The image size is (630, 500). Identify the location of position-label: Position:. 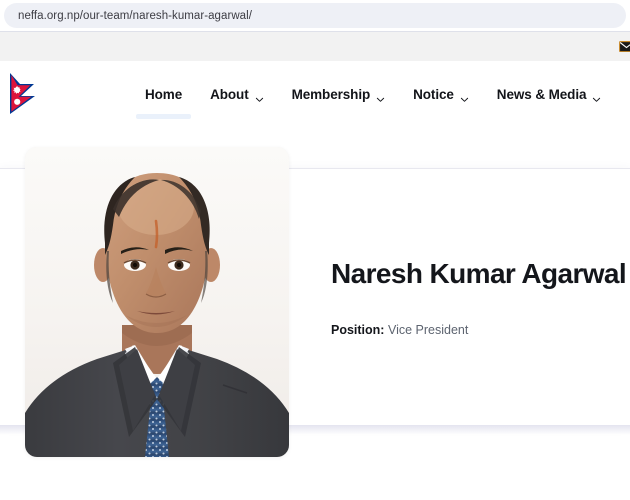
(358, 329).